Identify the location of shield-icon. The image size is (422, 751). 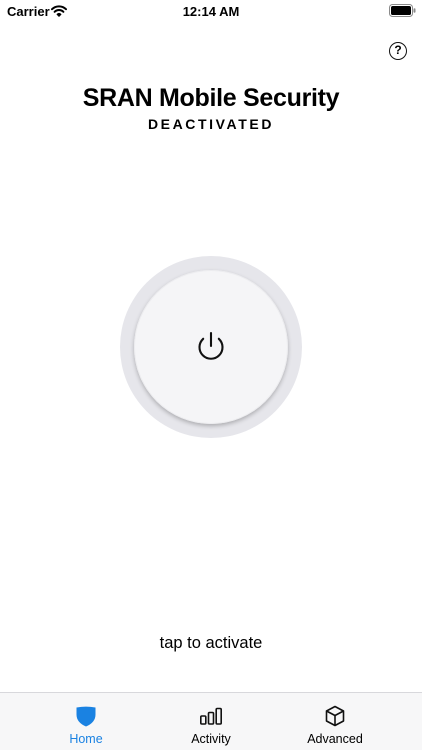
(86, 716).